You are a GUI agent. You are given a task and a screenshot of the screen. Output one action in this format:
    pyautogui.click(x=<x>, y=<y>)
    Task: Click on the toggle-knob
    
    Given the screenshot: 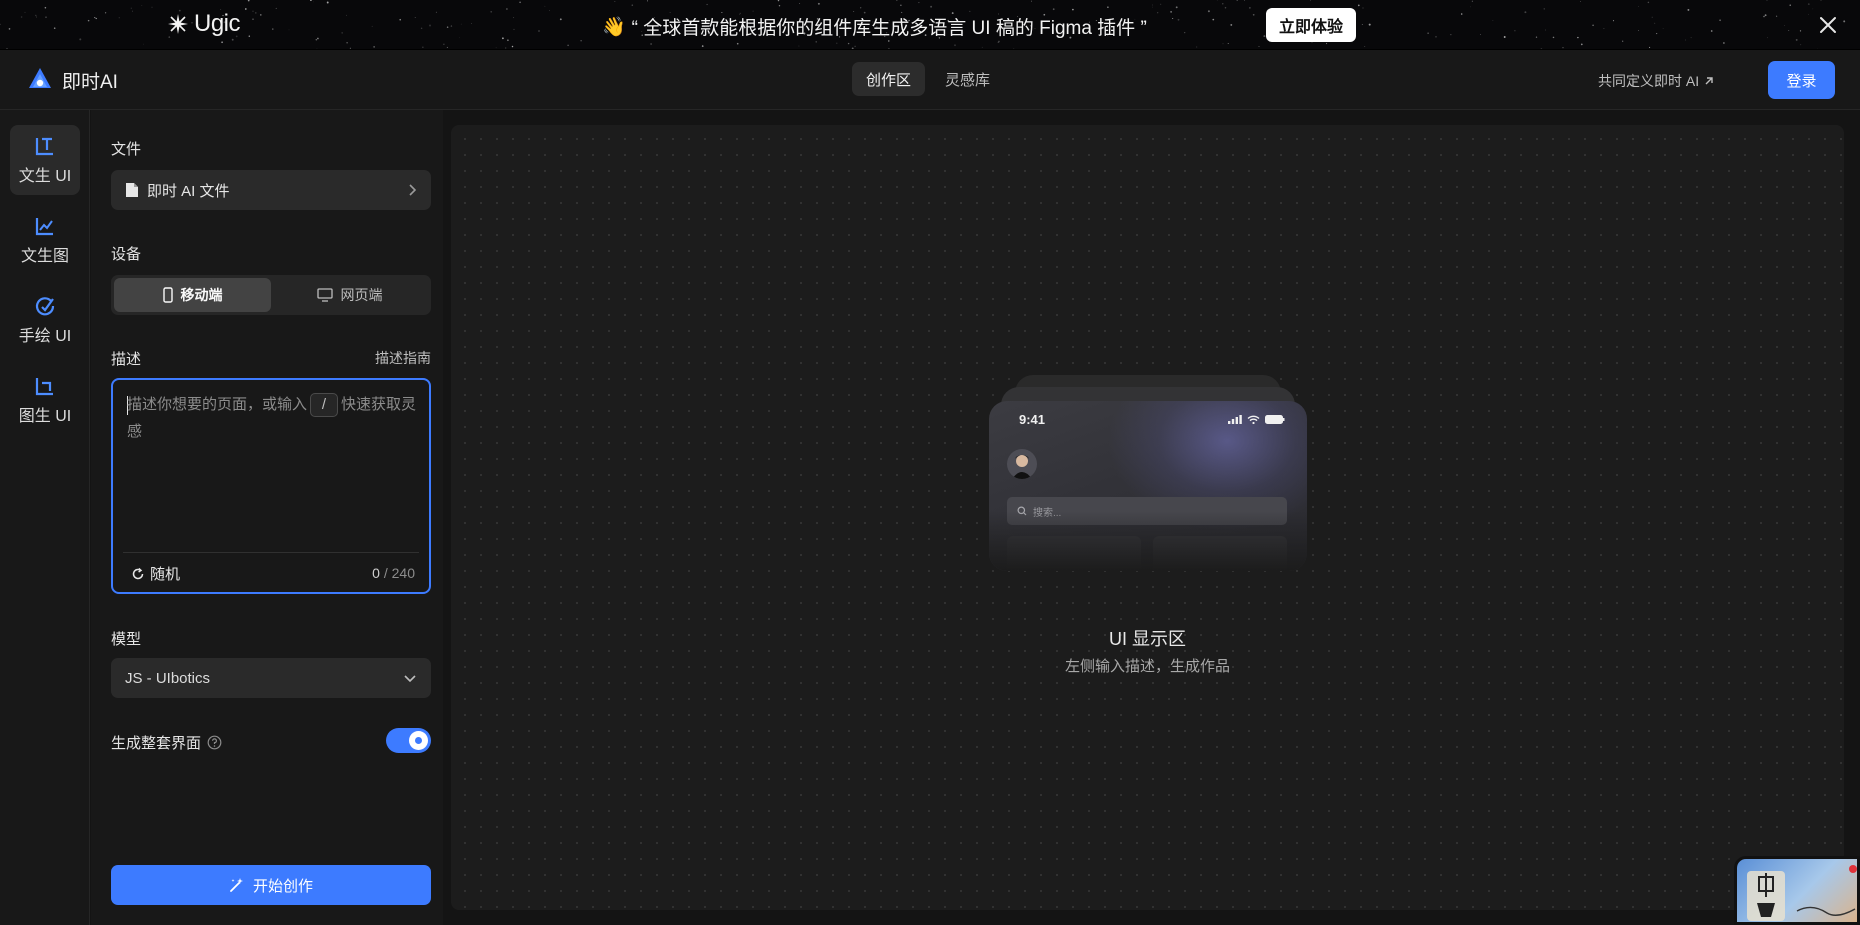 What is the action you would take?
    pyautogui.click(x=418, y=740)
    